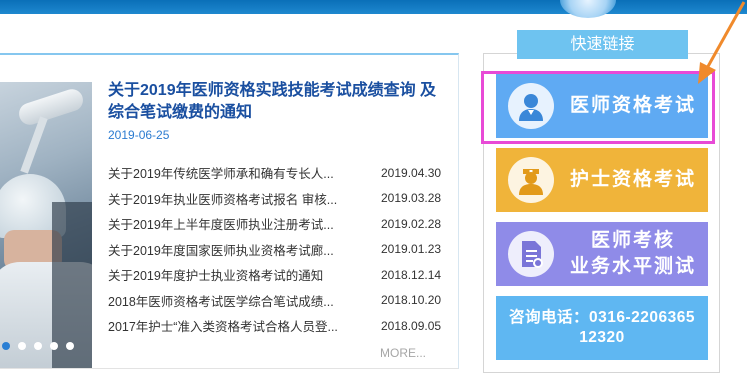  I want to click on news-item-title: 关于2019年度护士执业资格考试的通知, so click(241, 274).